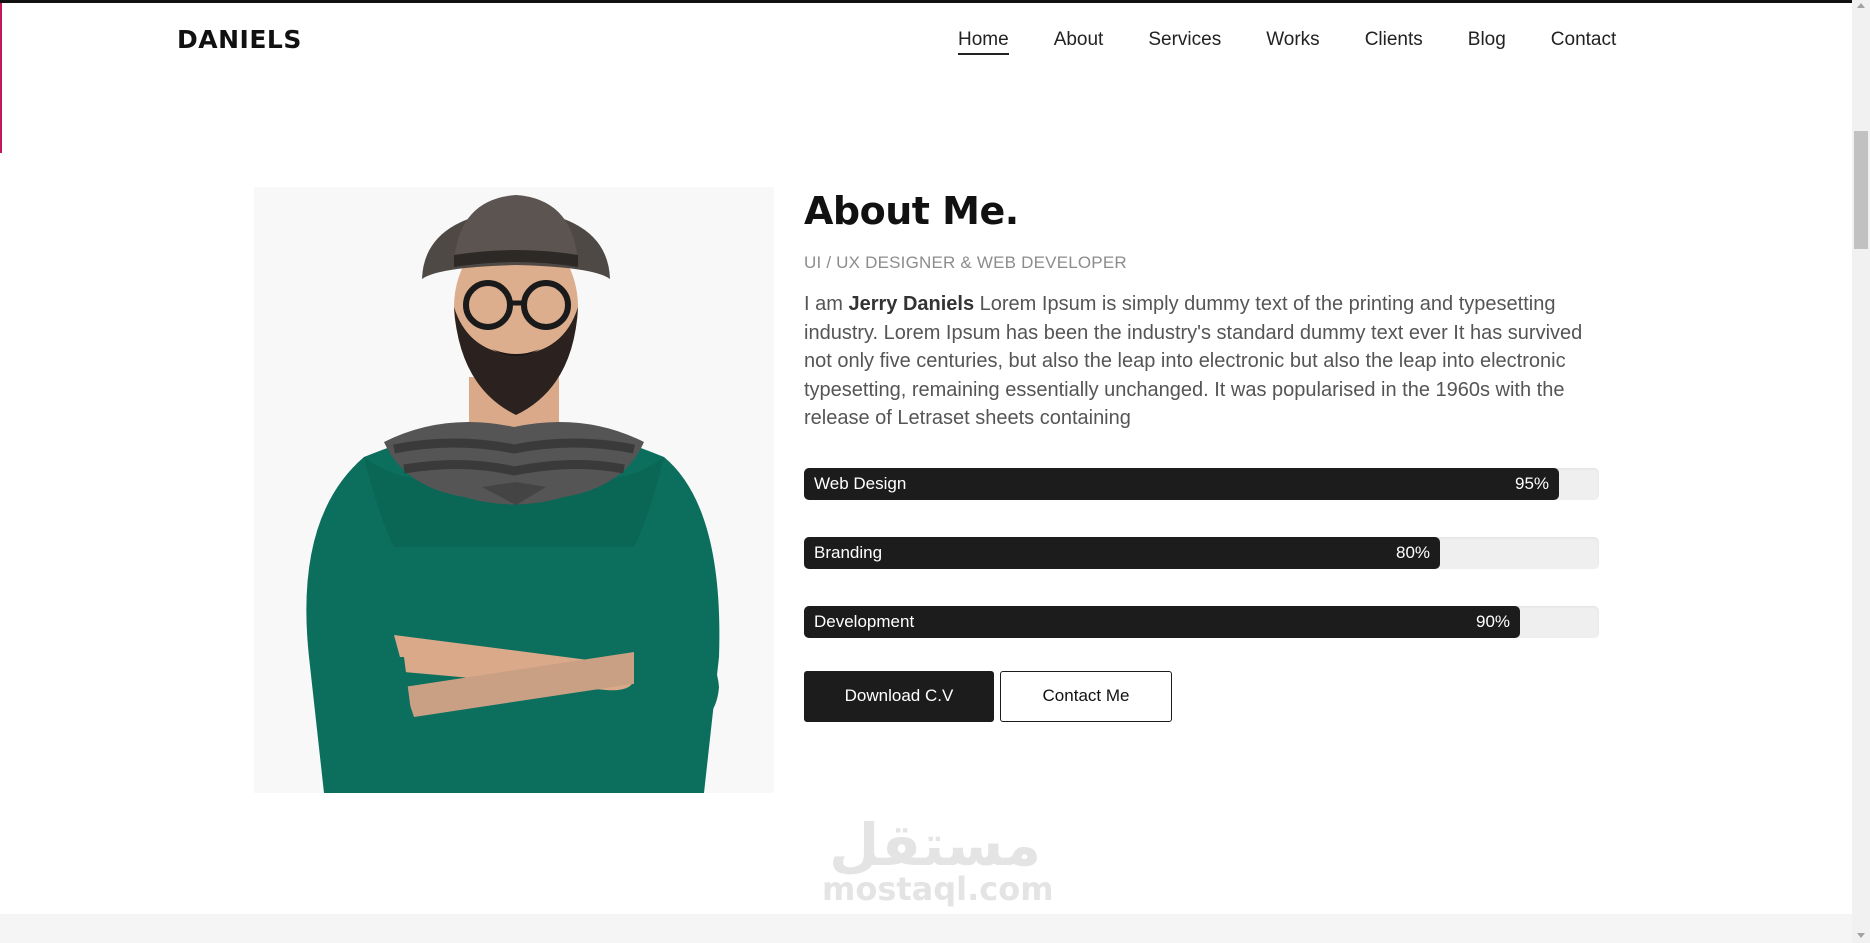 The width and height of the screenshot is (1870, 943). I want to click on watermark-arabic: مستقل, so click(935, 845).